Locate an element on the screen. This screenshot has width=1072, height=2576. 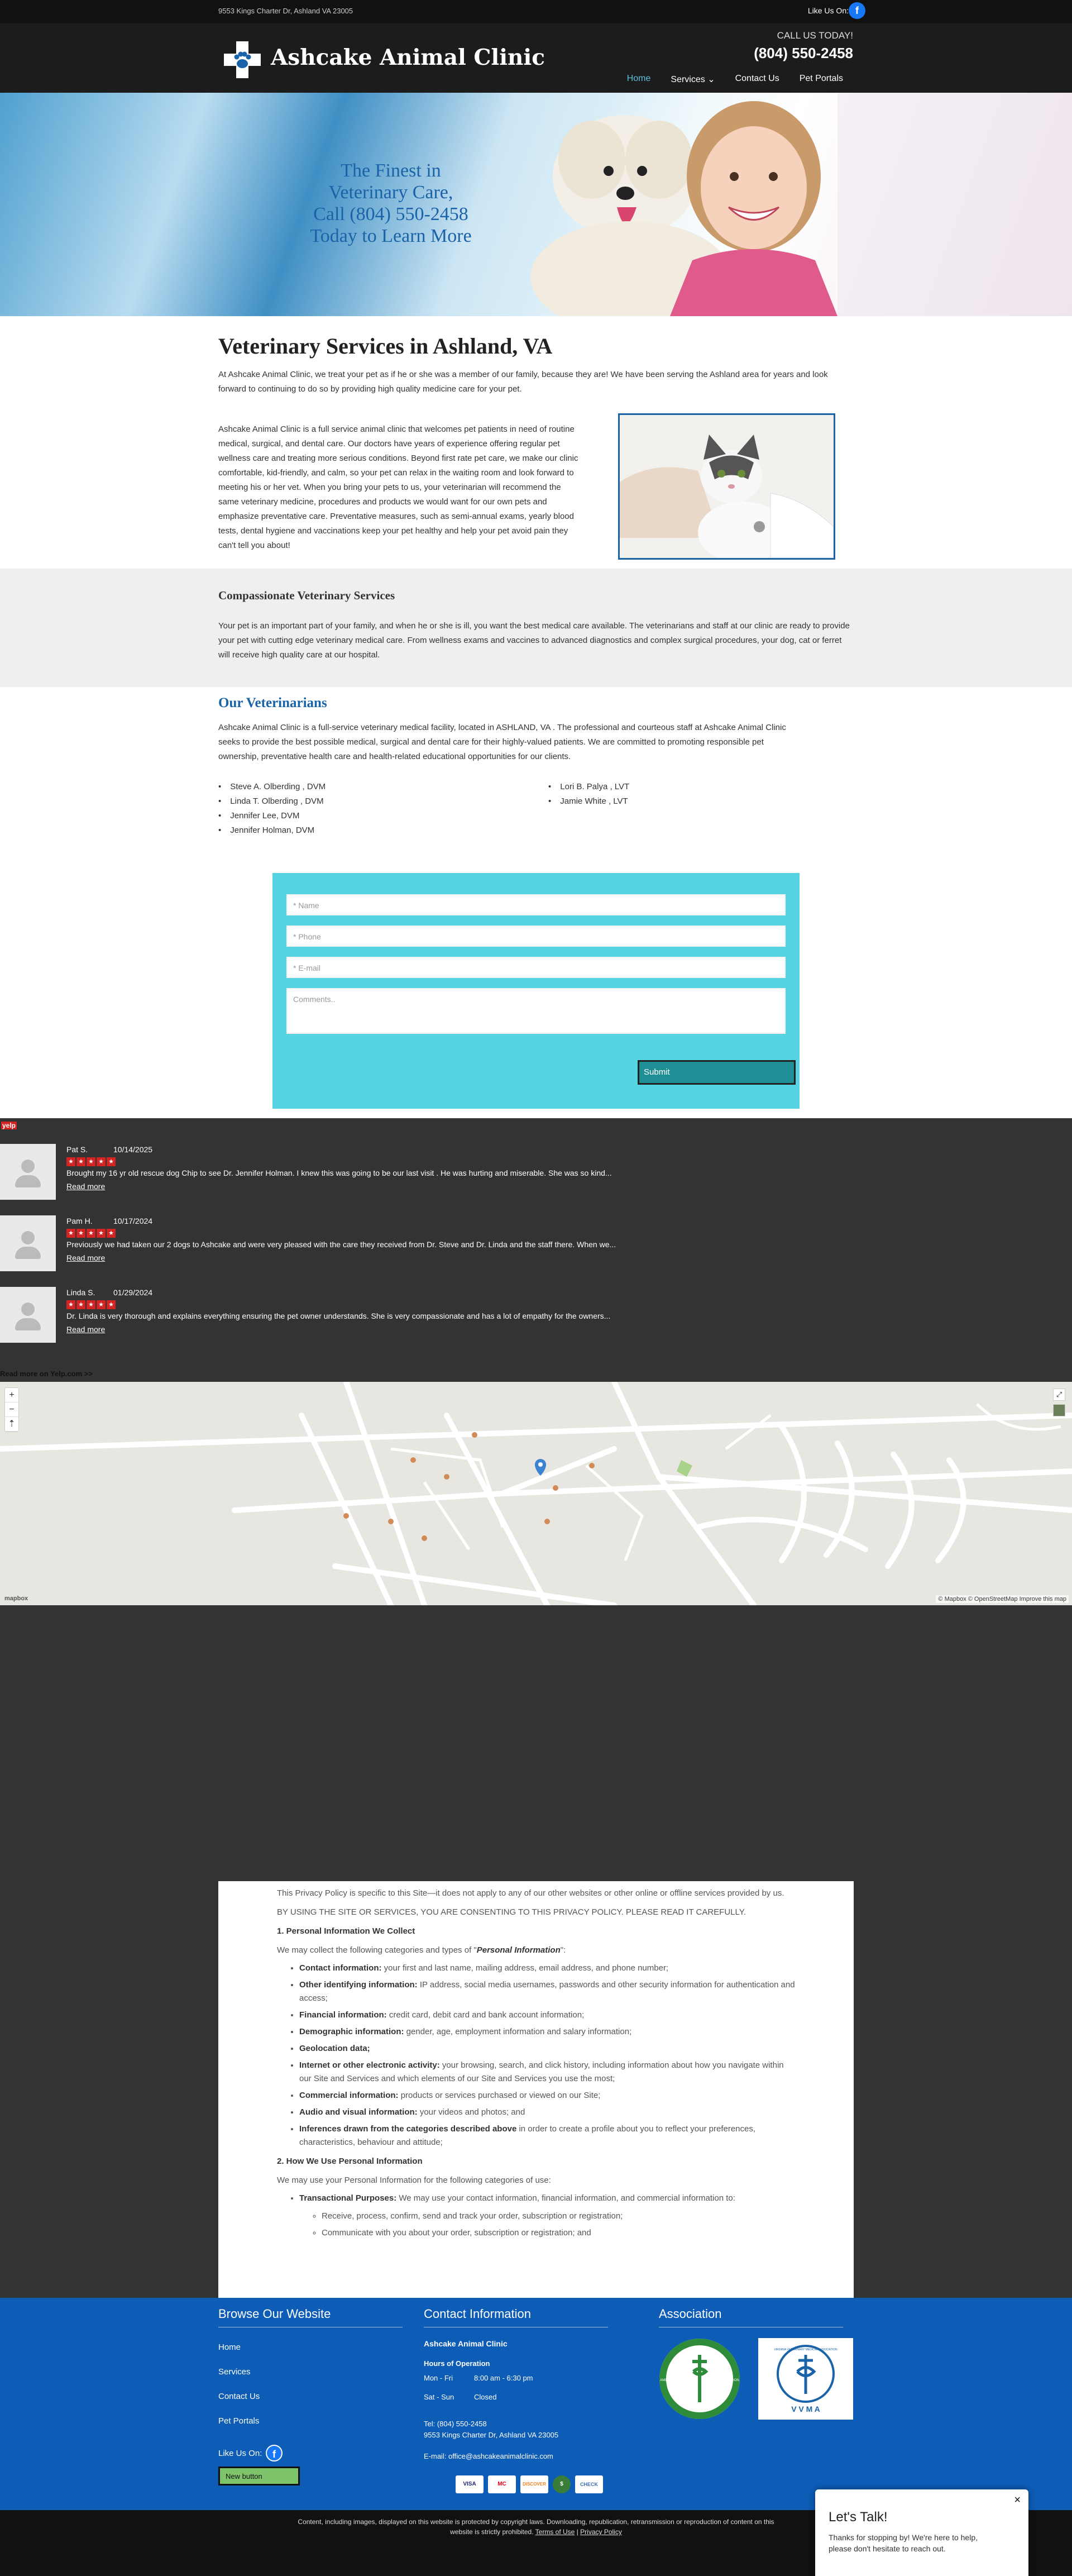
nav-pet-portals: Pet Portals is located at coordinates (821, 80).